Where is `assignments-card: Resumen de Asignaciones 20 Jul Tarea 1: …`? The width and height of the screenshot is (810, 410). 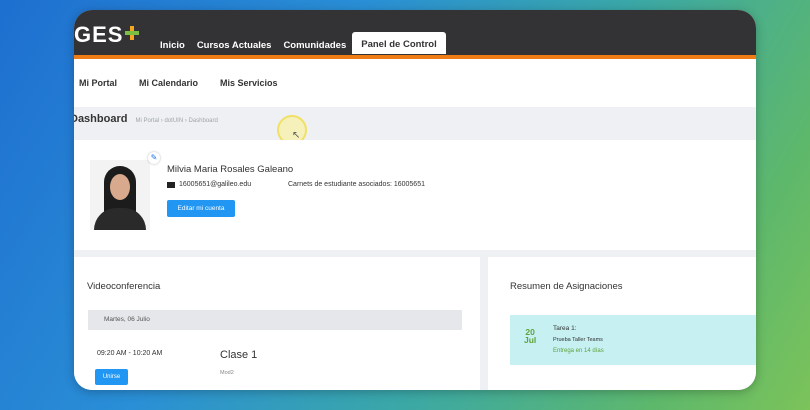 assignments-card: Resumen de Asignaciones 20 Jul Tarea 1: … is located at coordinates (618, 323).